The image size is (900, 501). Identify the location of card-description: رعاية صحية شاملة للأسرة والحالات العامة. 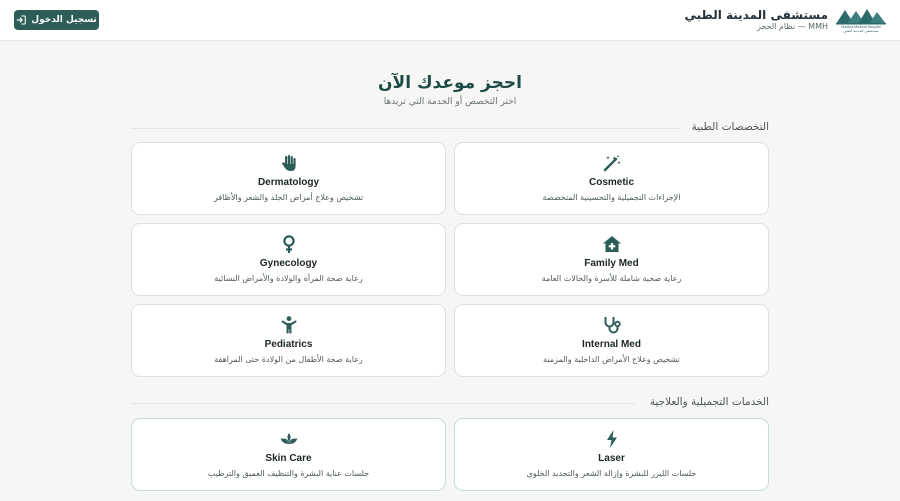
(611, 278).